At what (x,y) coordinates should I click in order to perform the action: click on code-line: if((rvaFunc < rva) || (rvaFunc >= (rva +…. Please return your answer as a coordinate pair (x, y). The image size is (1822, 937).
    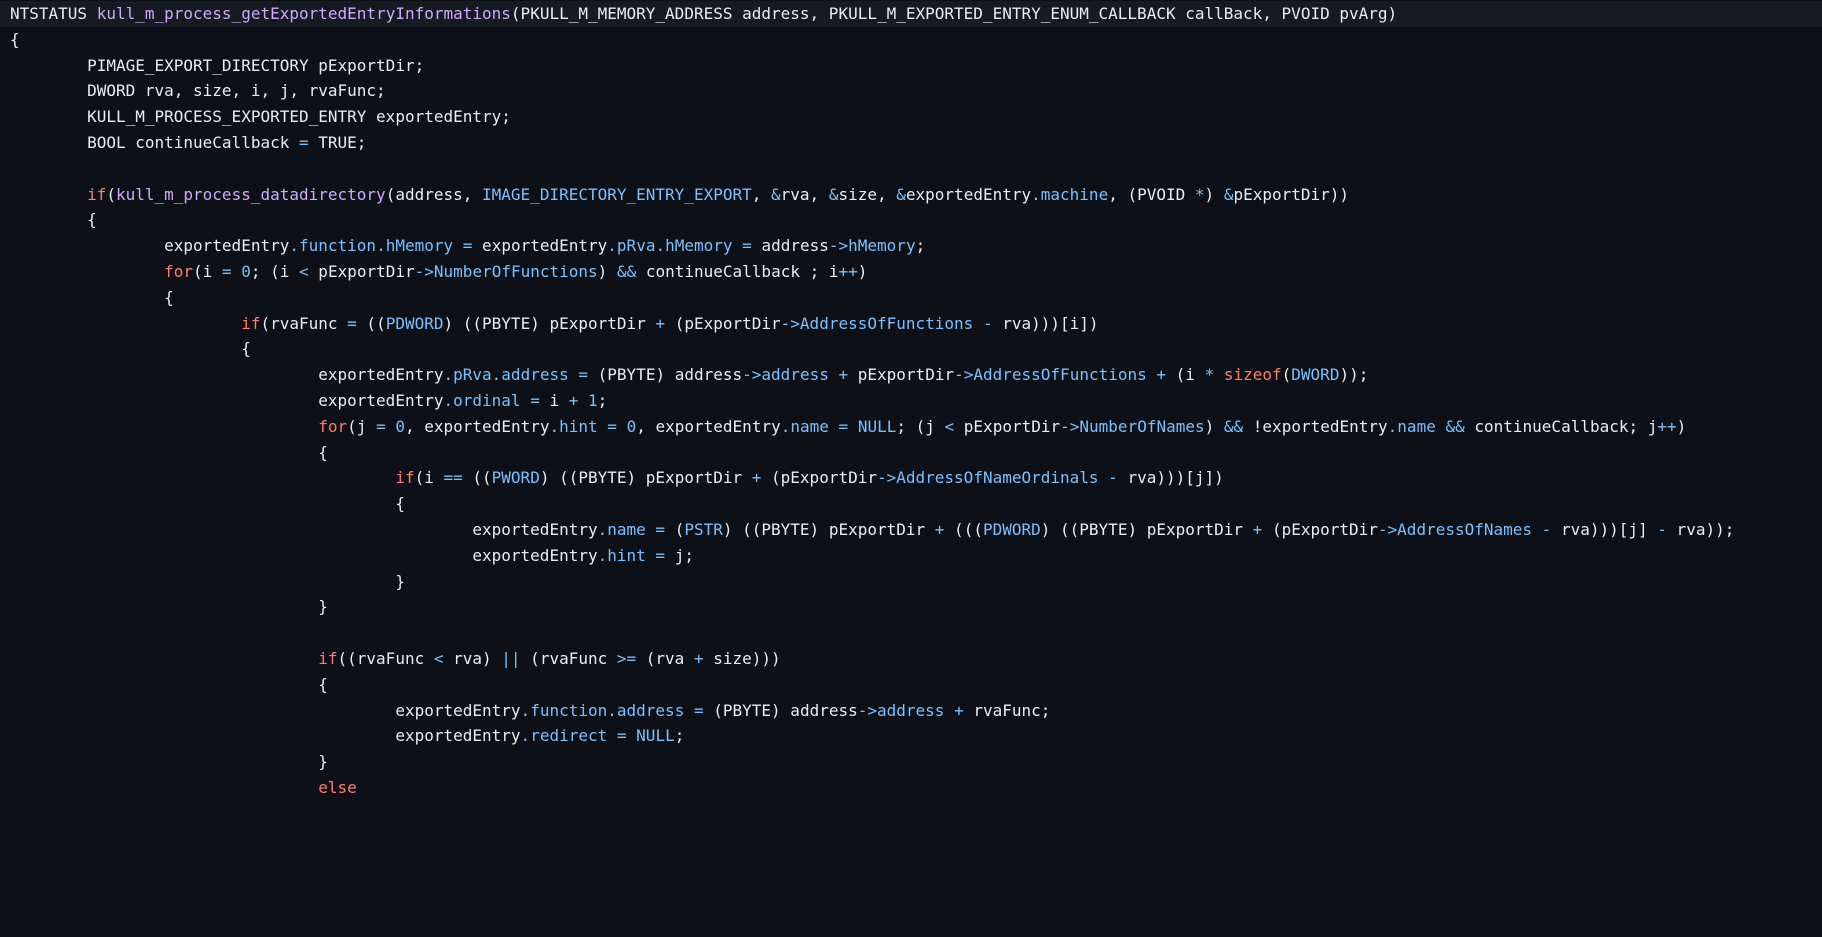
    Looking at the image, I should click on (911, 659).